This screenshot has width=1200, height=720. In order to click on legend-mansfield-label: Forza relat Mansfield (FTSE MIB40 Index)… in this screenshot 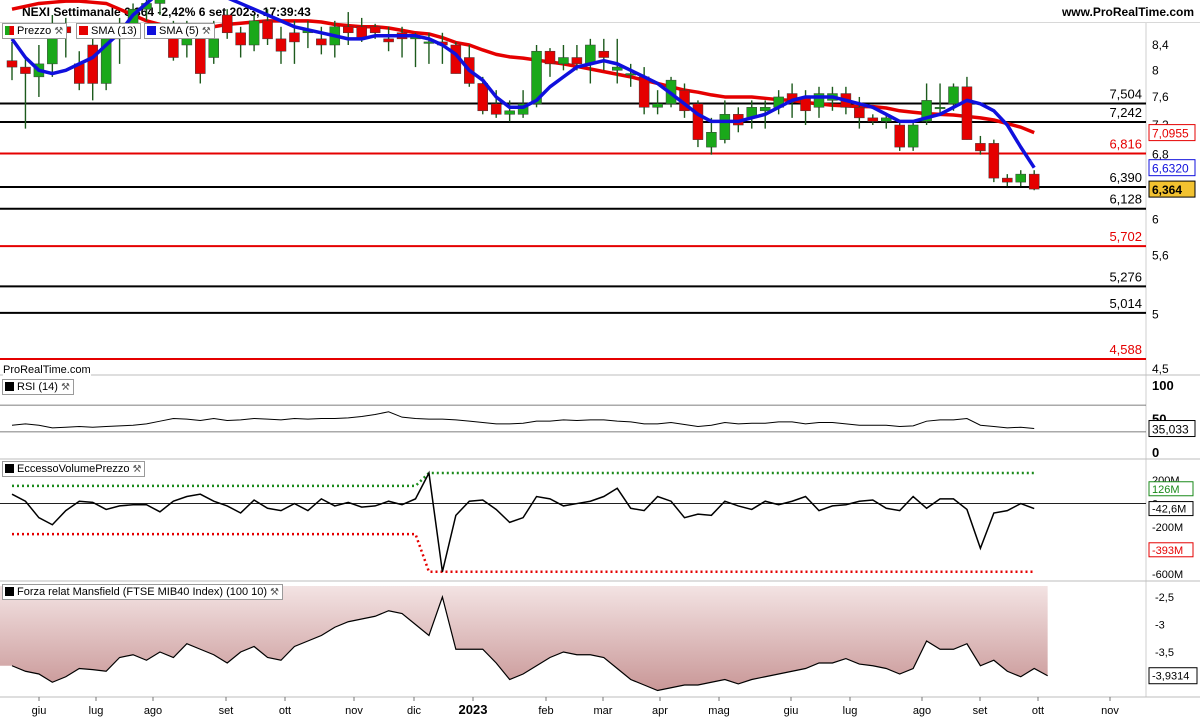, I will do `click(142, 592)`.